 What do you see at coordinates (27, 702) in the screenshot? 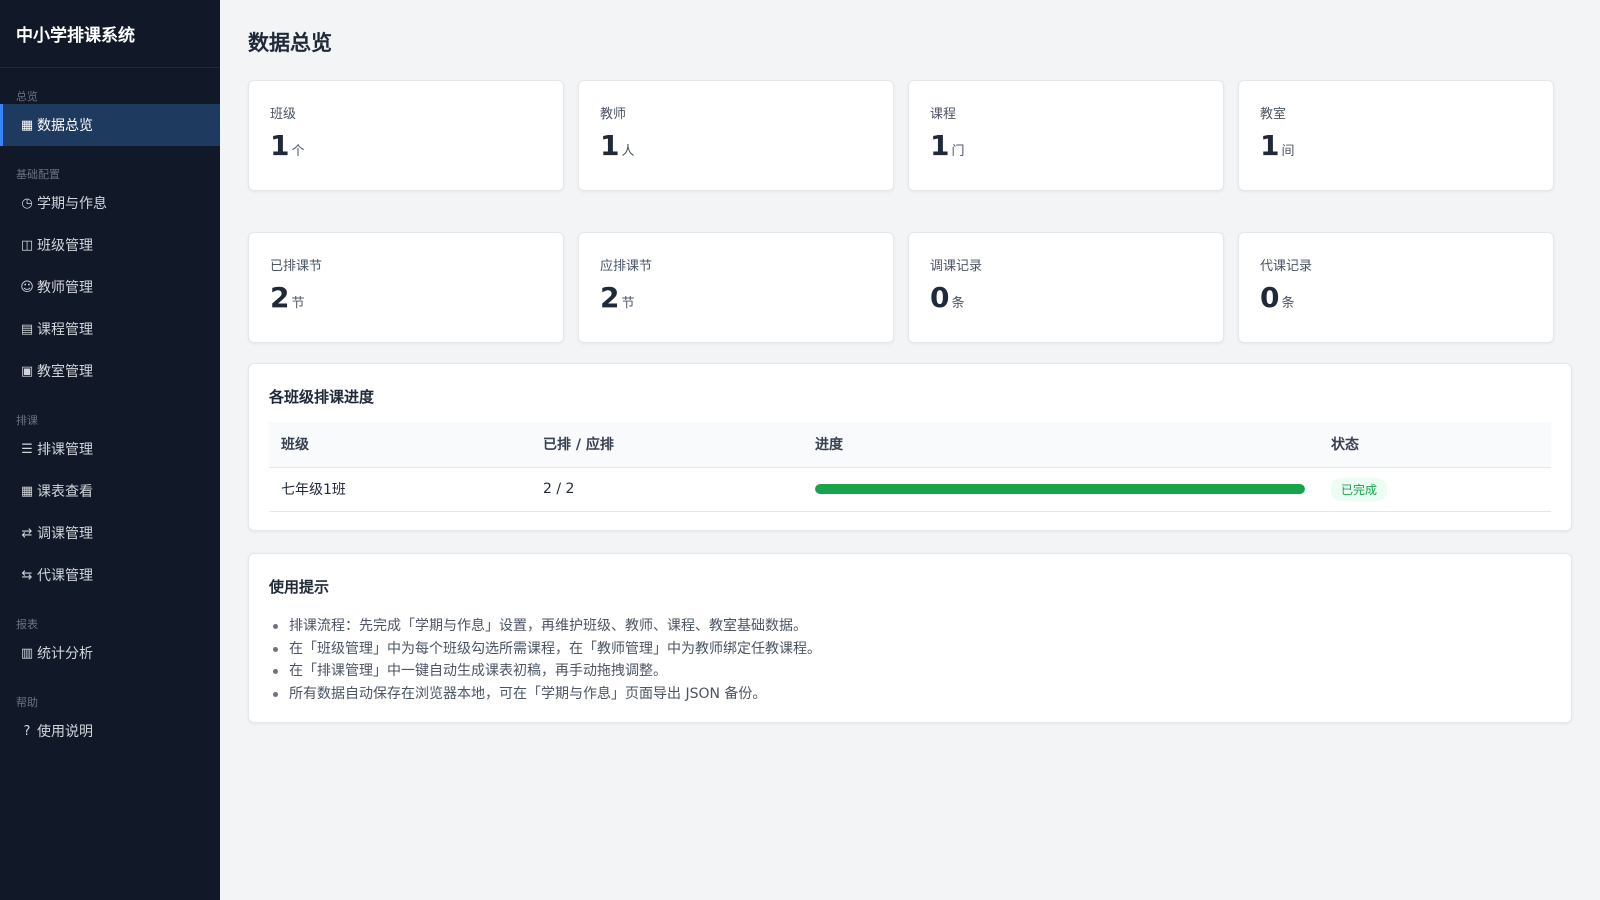
I see `sidebar-section-label: 帮助` at bounding box center [27, 702].